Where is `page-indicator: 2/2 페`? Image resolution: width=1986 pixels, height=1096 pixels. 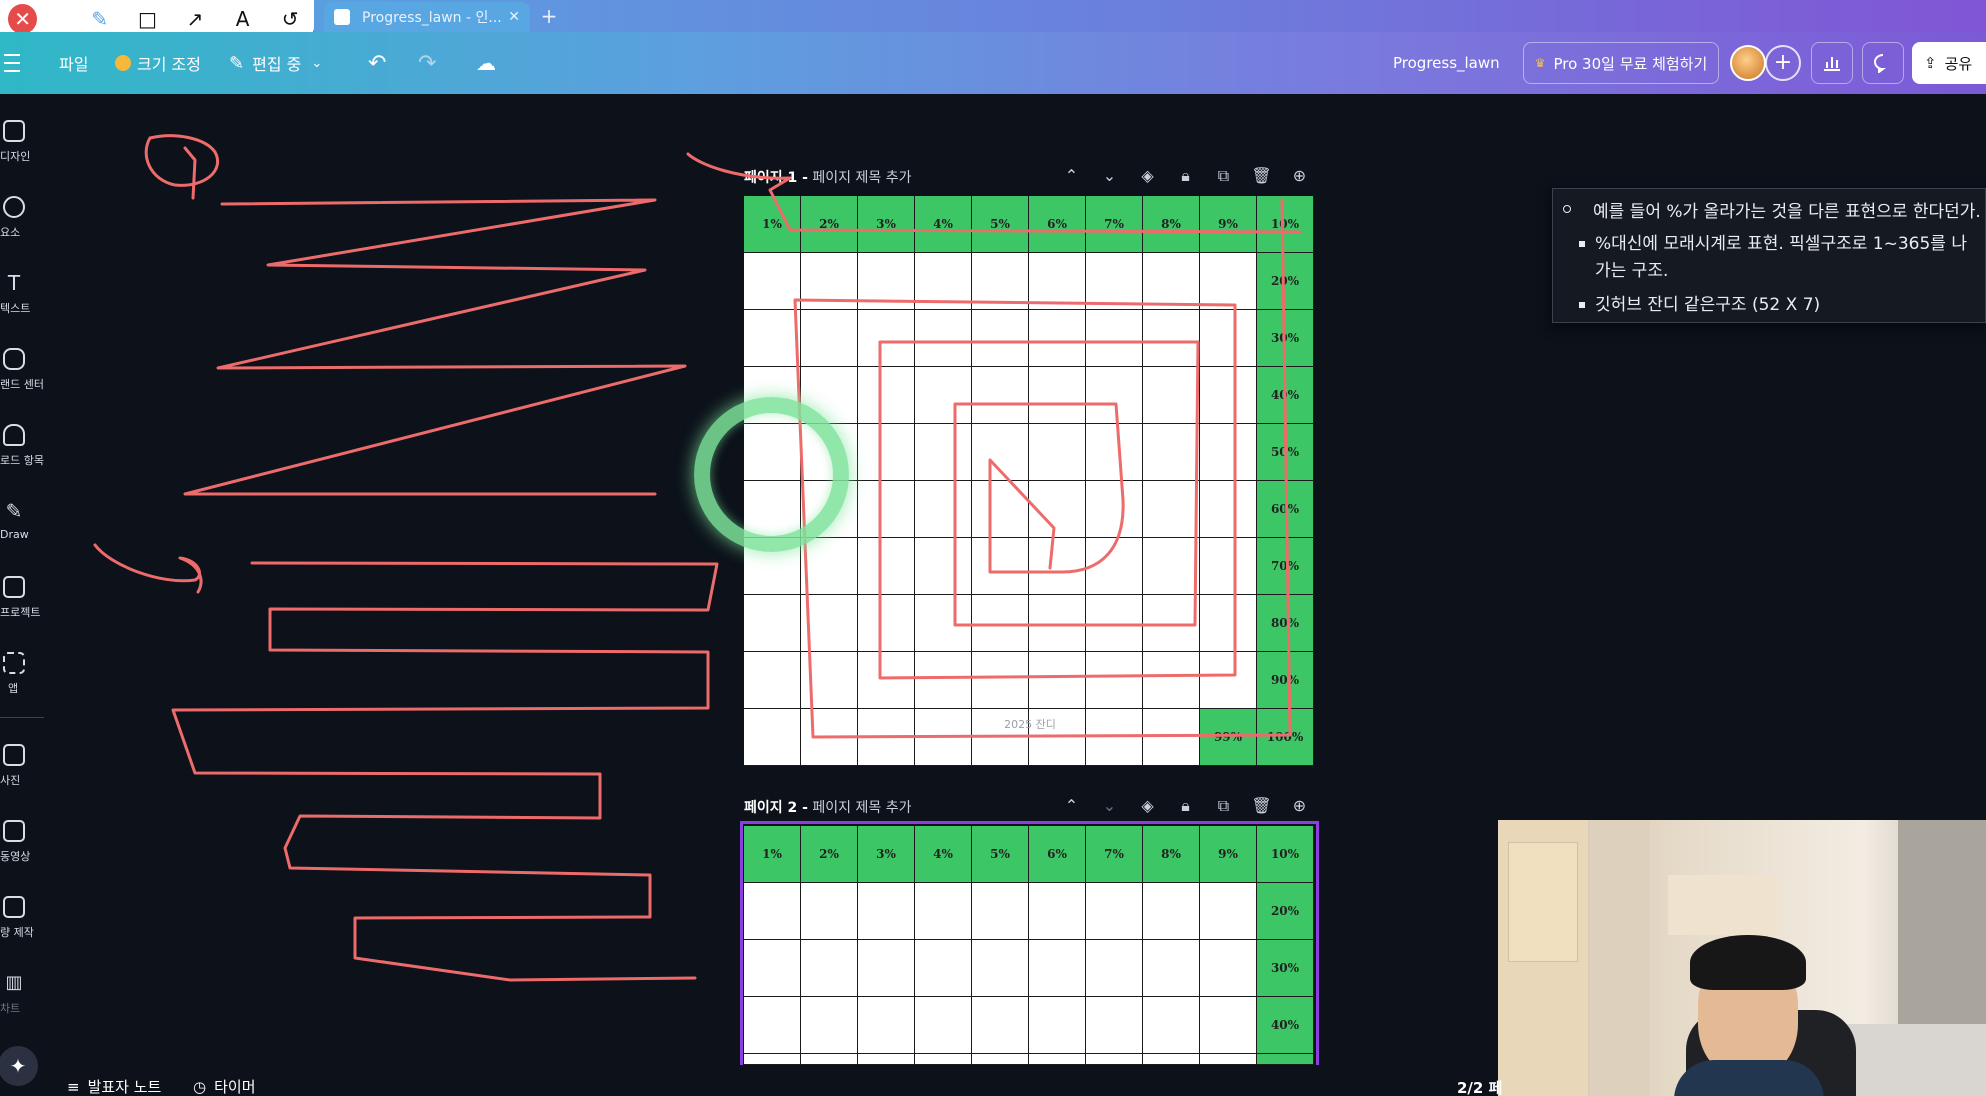
page-indicator: 2/2 페 is located at coordinates (1479, 1086).